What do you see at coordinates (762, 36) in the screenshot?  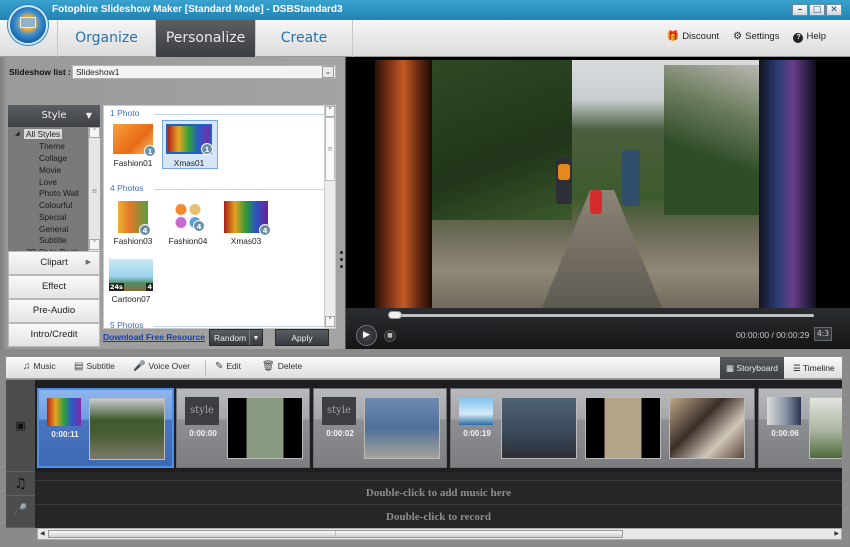 I see `settings-label: Settings` at bounding box center [762, 36].